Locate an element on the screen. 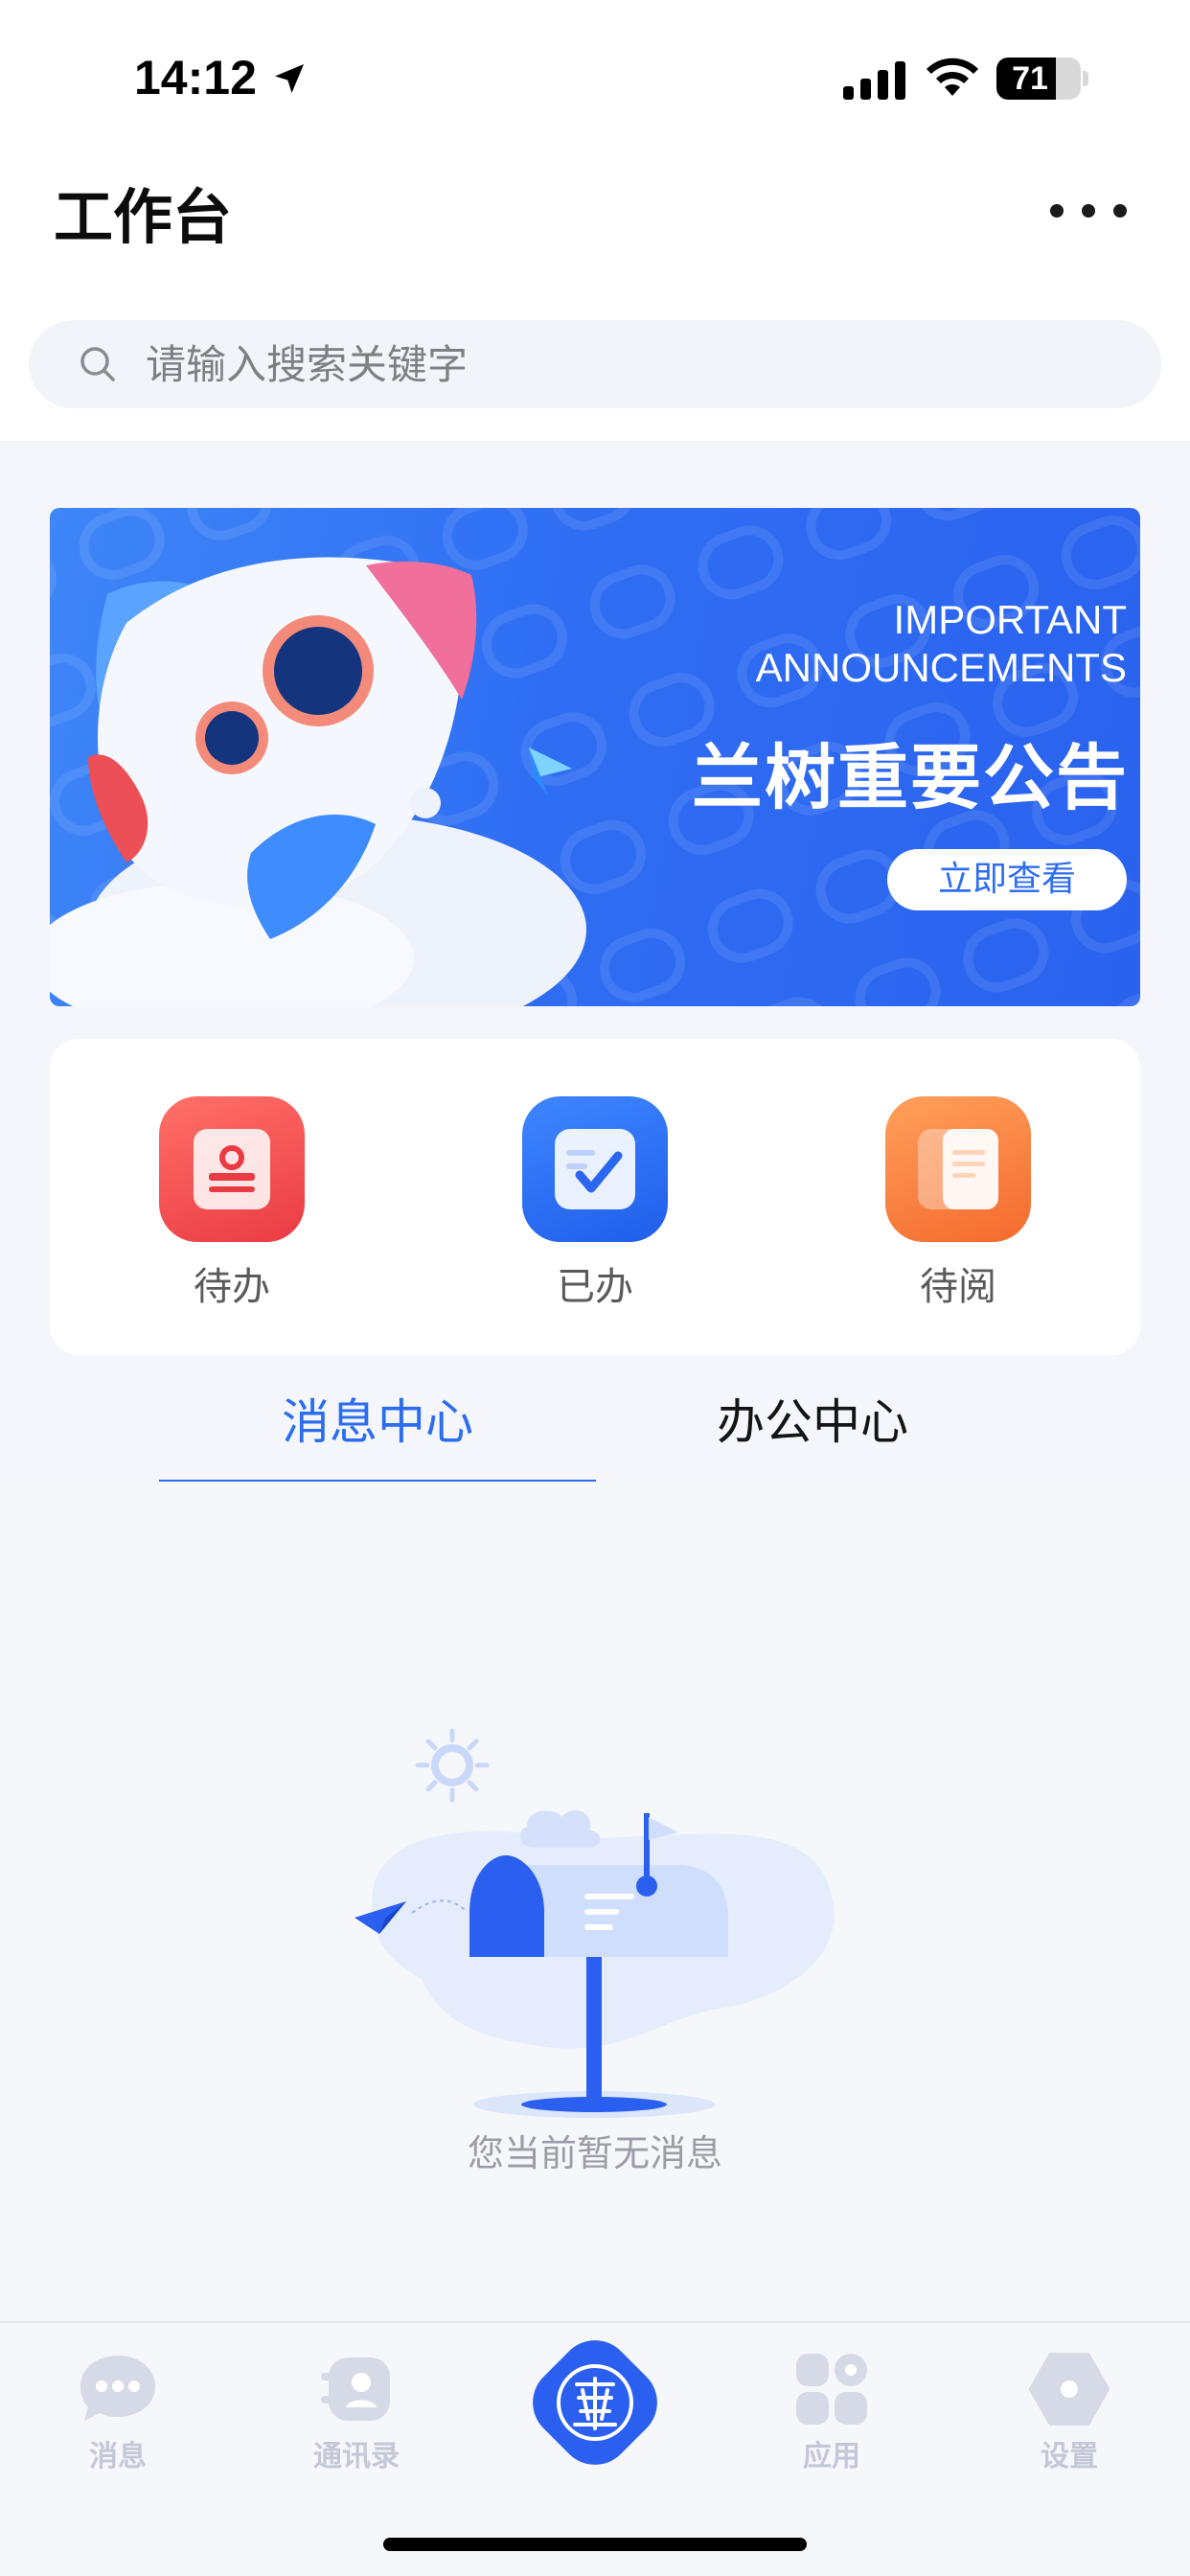  checkbox-icon is located at coordinates (595, 1169).